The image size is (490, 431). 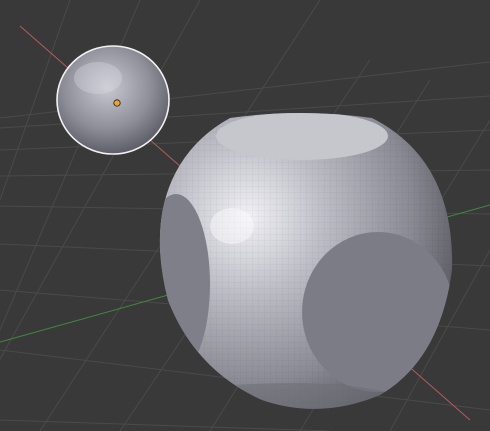 I want to click on small-sphere, so click(x=113, y=100).